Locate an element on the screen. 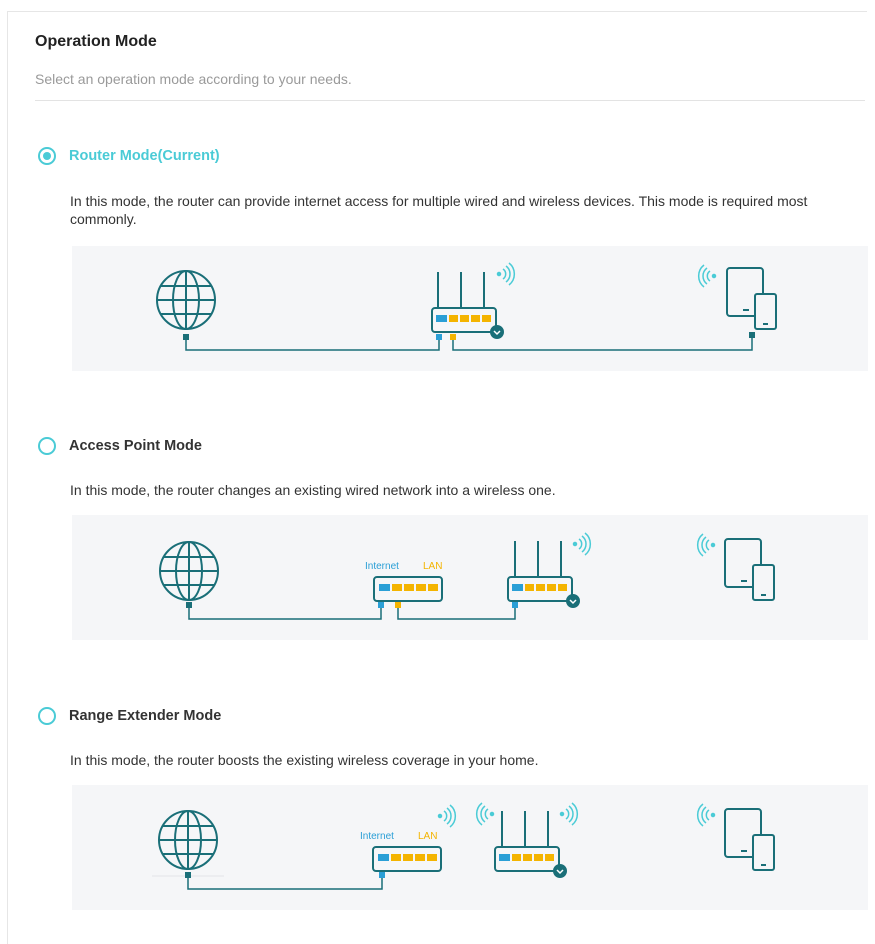 The image size is (875, 944). access-point-mode-diagram: Internet LAN is located at coordinates (470, 577).